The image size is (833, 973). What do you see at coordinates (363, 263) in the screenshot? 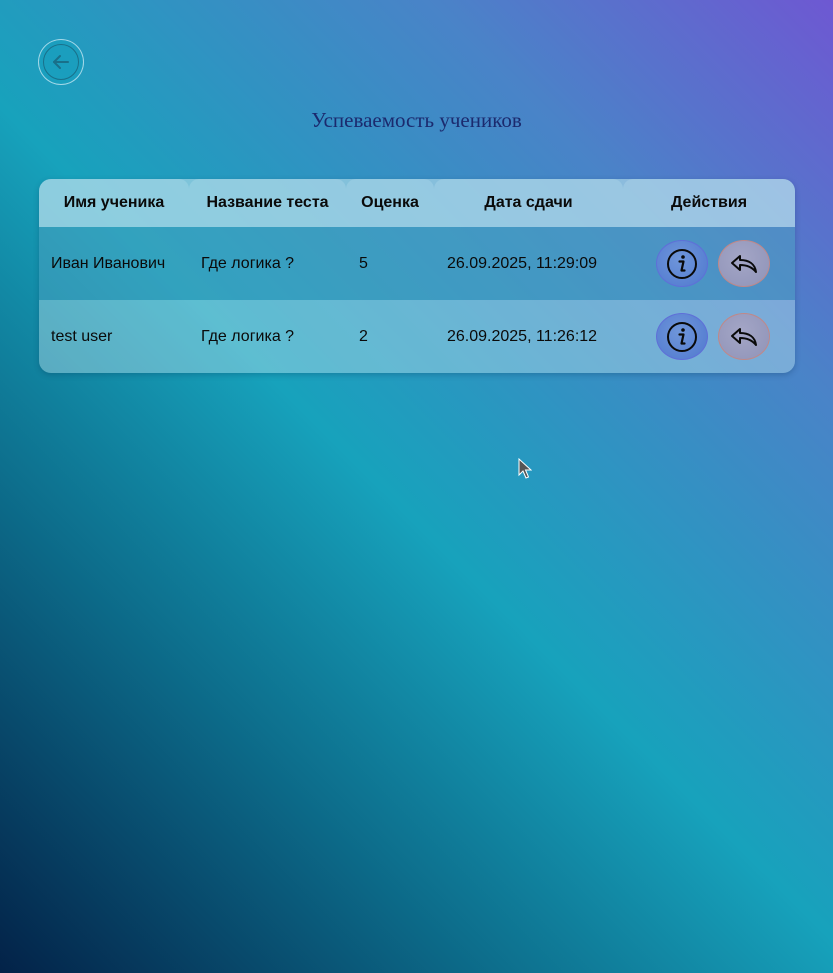
I see `grade-cell: 5` at bounding box center [363, 263].